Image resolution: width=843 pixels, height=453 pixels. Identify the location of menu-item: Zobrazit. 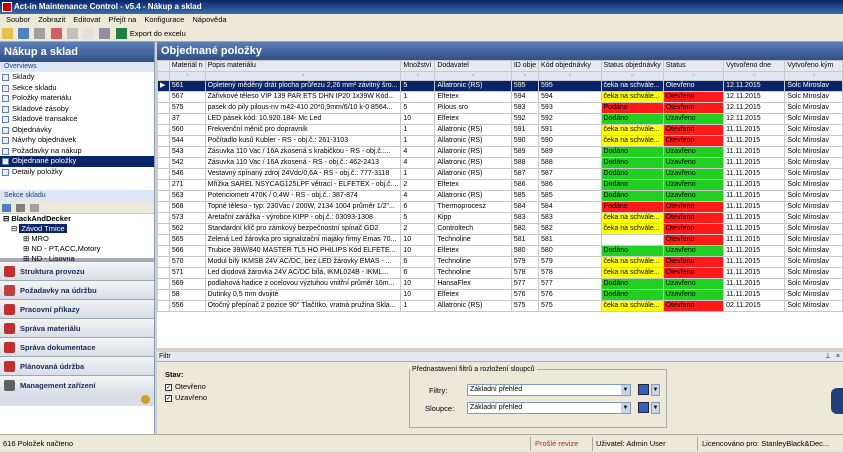
(51, 19).